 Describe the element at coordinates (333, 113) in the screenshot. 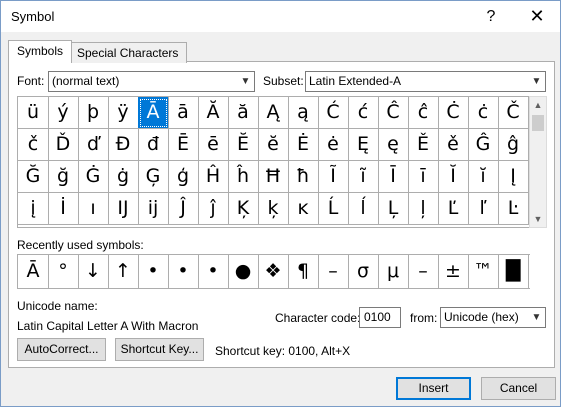

I see `symbol-cell: Ć` at that location.